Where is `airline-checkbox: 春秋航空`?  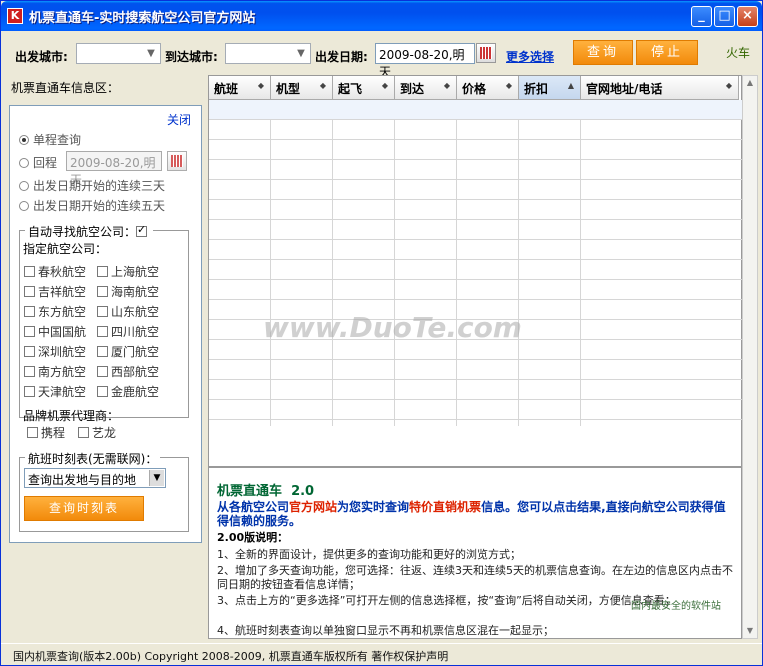 airline-checkbox: 春秋航空 is located at coordinates (55, 271).